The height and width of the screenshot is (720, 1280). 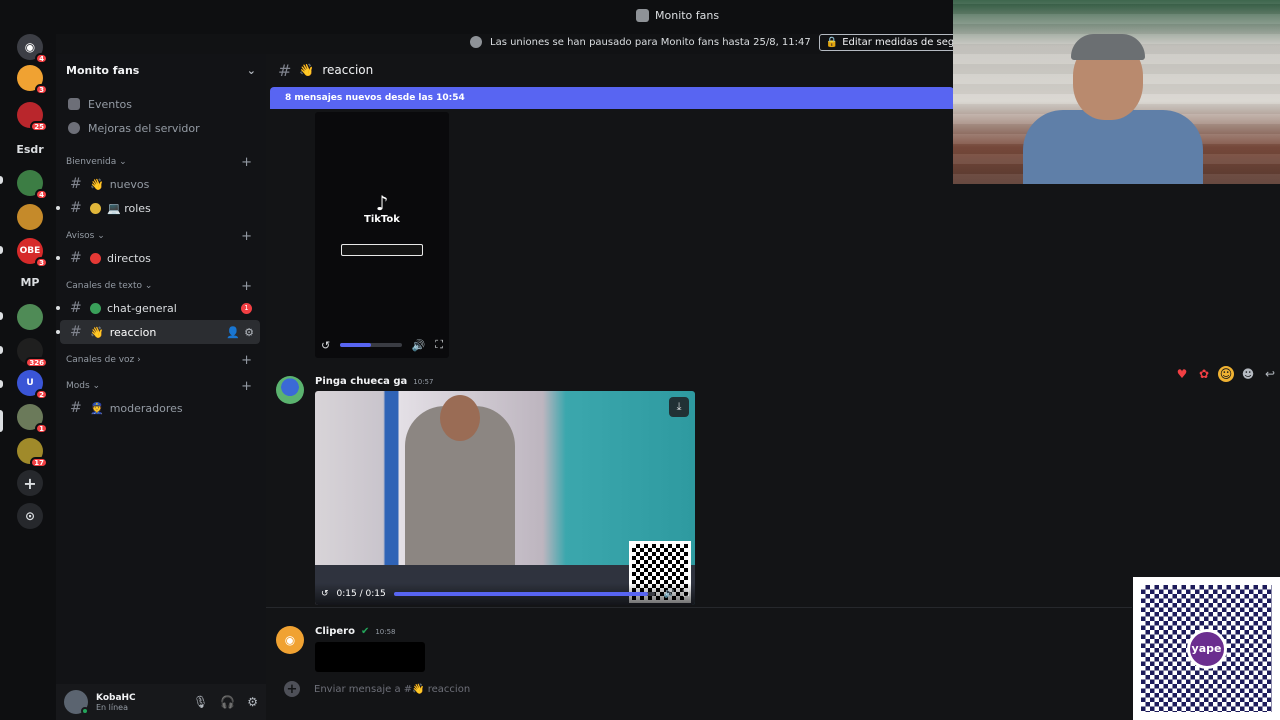 I want to click on tiktok-wordmark: TikTok, so click(x=382, y=219).